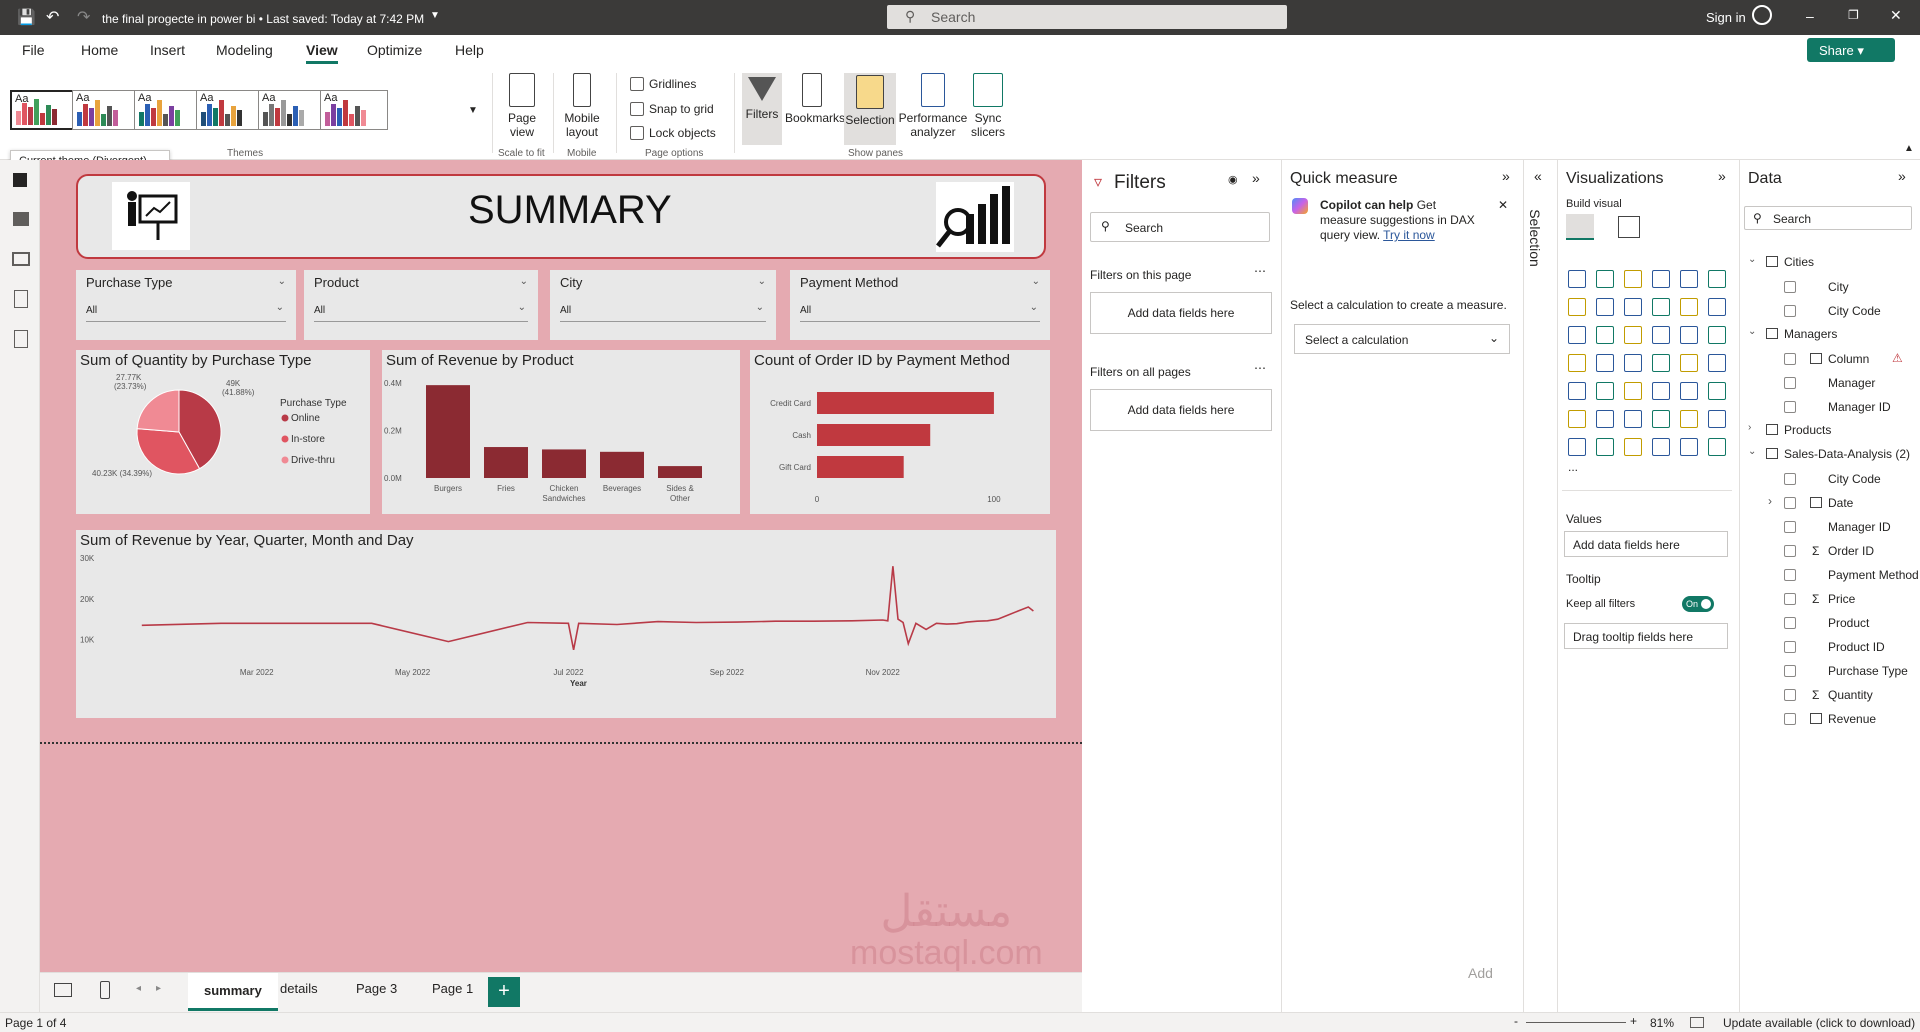 Image resolution: width=1920 pixels, height=1032 pixels. Describe the element at coordinates (1830, 626) in the screenshot. I see `field-item: Product` at that location.